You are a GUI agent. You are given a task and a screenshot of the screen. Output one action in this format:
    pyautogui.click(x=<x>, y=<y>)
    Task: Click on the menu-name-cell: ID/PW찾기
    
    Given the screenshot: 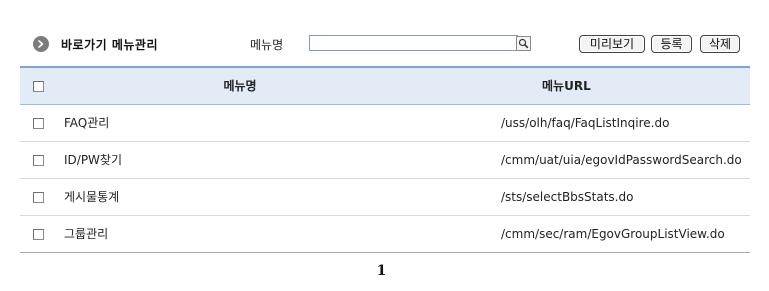 What is the action you would take?
    pyautogui.click(x=240, y=160)
    